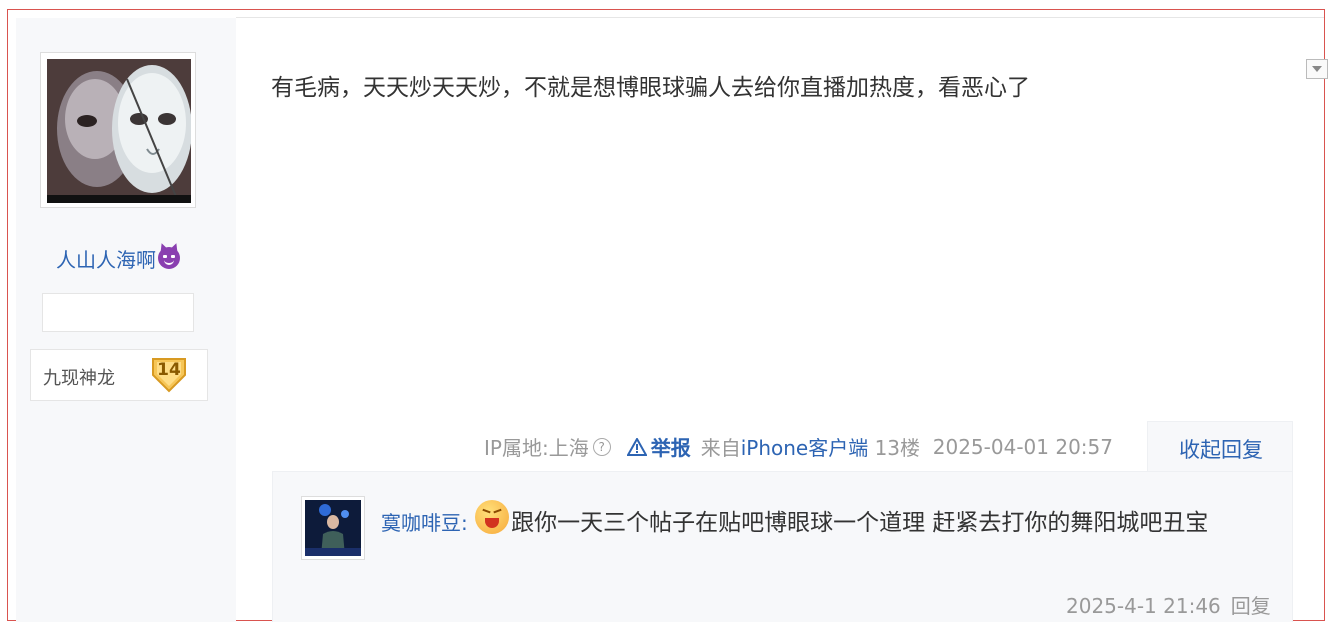  I want to click on warning-icon, so click(636, 446).